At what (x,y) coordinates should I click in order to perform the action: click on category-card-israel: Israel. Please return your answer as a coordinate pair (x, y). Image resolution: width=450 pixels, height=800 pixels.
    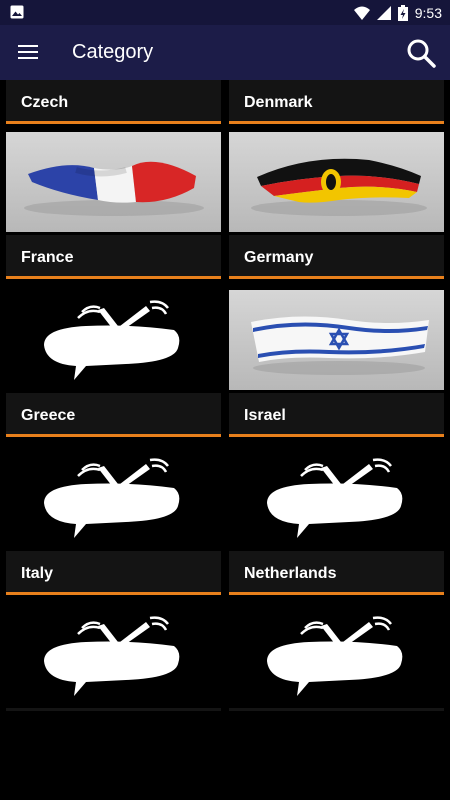
    Looking at the image, I should click on (336, 365).